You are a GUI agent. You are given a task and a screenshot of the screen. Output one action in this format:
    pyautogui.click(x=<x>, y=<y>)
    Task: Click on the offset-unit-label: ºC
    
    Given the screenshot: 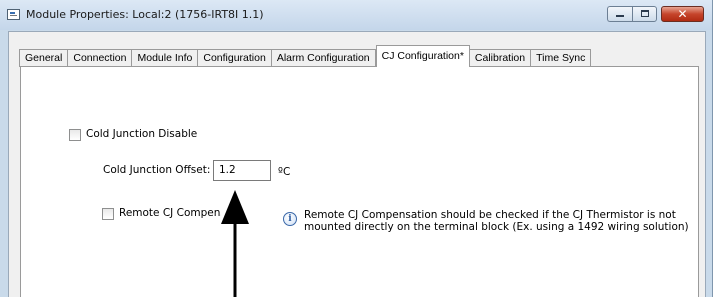 What is the action you would take?
    pyautogui.click(x=284, y=172)
    